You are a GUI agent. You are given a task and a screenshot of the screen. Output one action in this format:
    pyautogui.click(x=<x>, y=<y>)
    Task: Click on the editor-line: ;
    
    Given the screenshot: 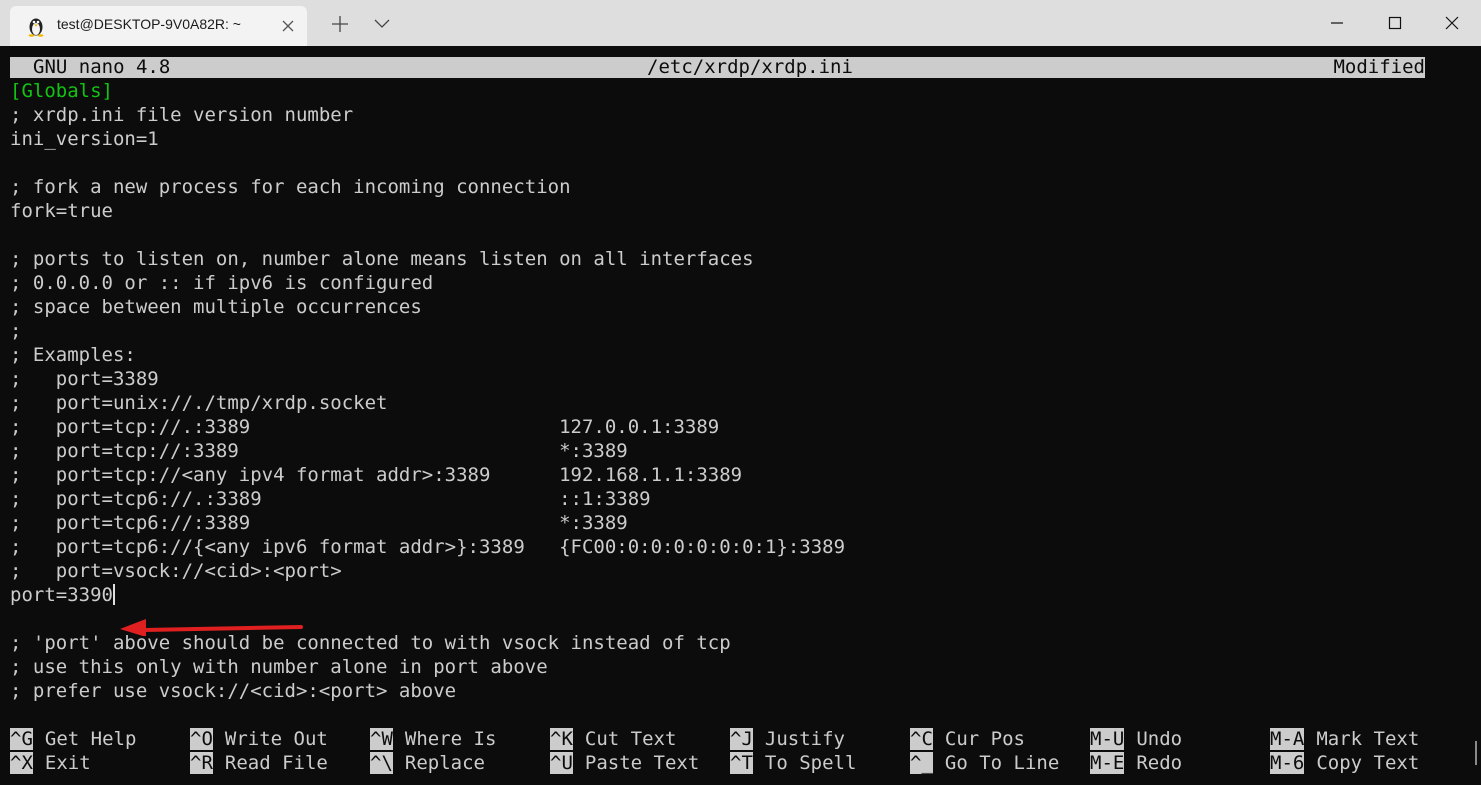 What is the action you would take?
    pyautogui.click(x=15, y=331)
    